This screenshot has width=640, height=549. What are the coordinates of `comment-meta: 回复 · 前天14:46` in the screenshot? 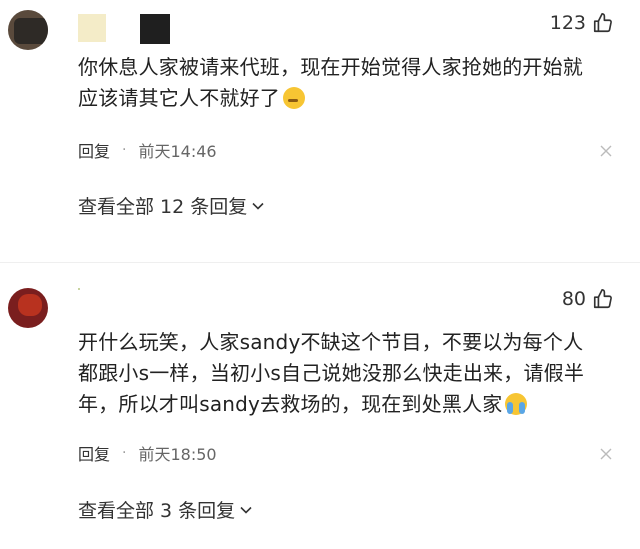 It's located at (147, 150).